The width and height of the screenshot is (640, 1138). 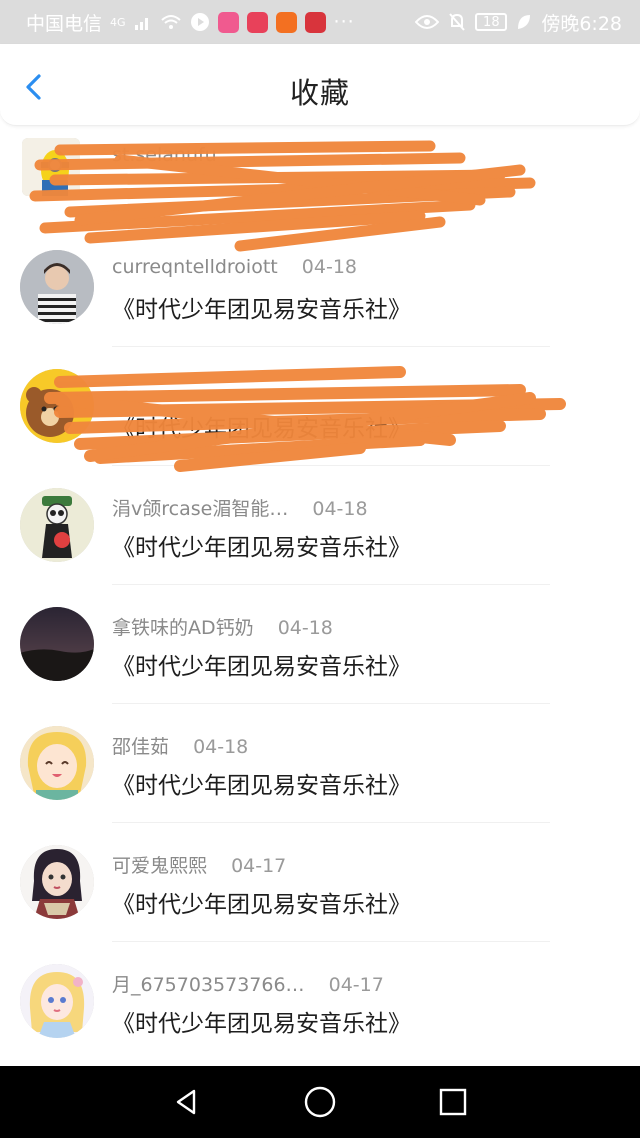 I want to click on item-meta: 涓v颌rcase湄智能… 04-18, so click(x=240, y=507).